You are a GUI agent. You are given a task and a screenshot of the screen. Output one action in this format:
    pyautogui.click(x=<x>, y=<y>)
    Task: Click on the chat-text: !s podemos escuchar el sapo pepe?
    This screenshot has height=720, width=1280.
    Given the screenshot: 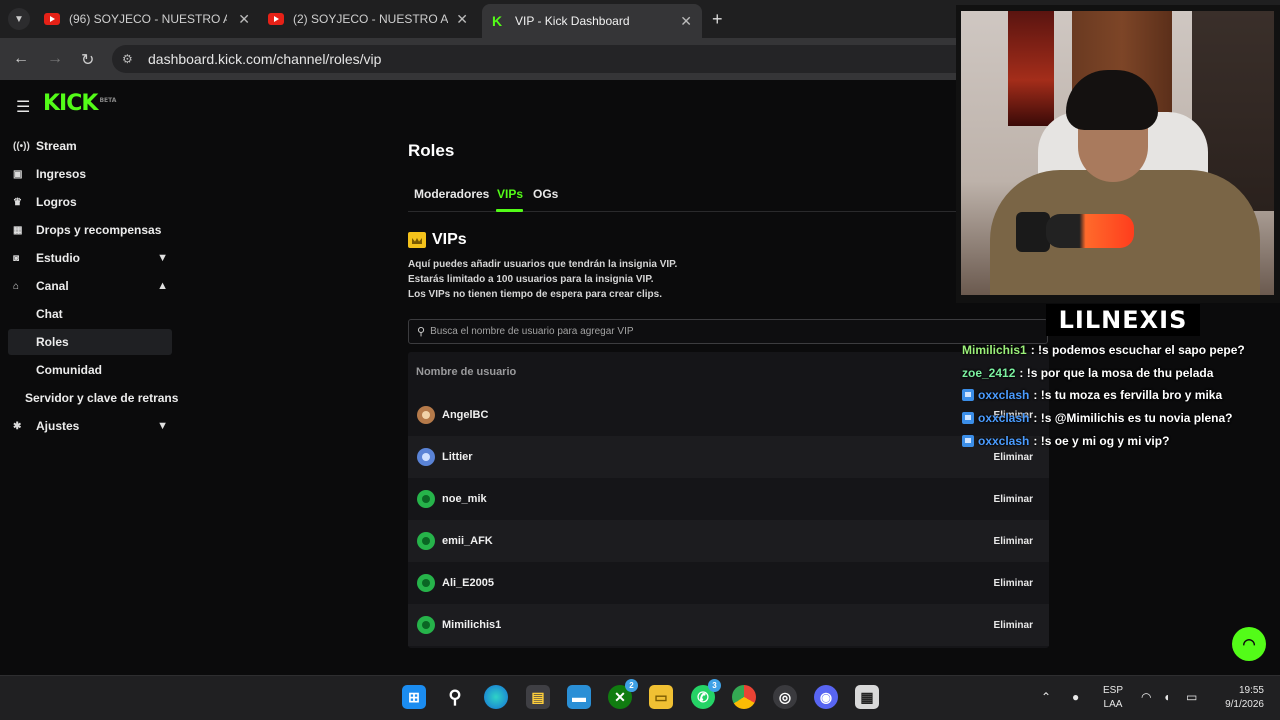 What is the action you would take?
    pyautogui.click(x=1141, y=350)
    